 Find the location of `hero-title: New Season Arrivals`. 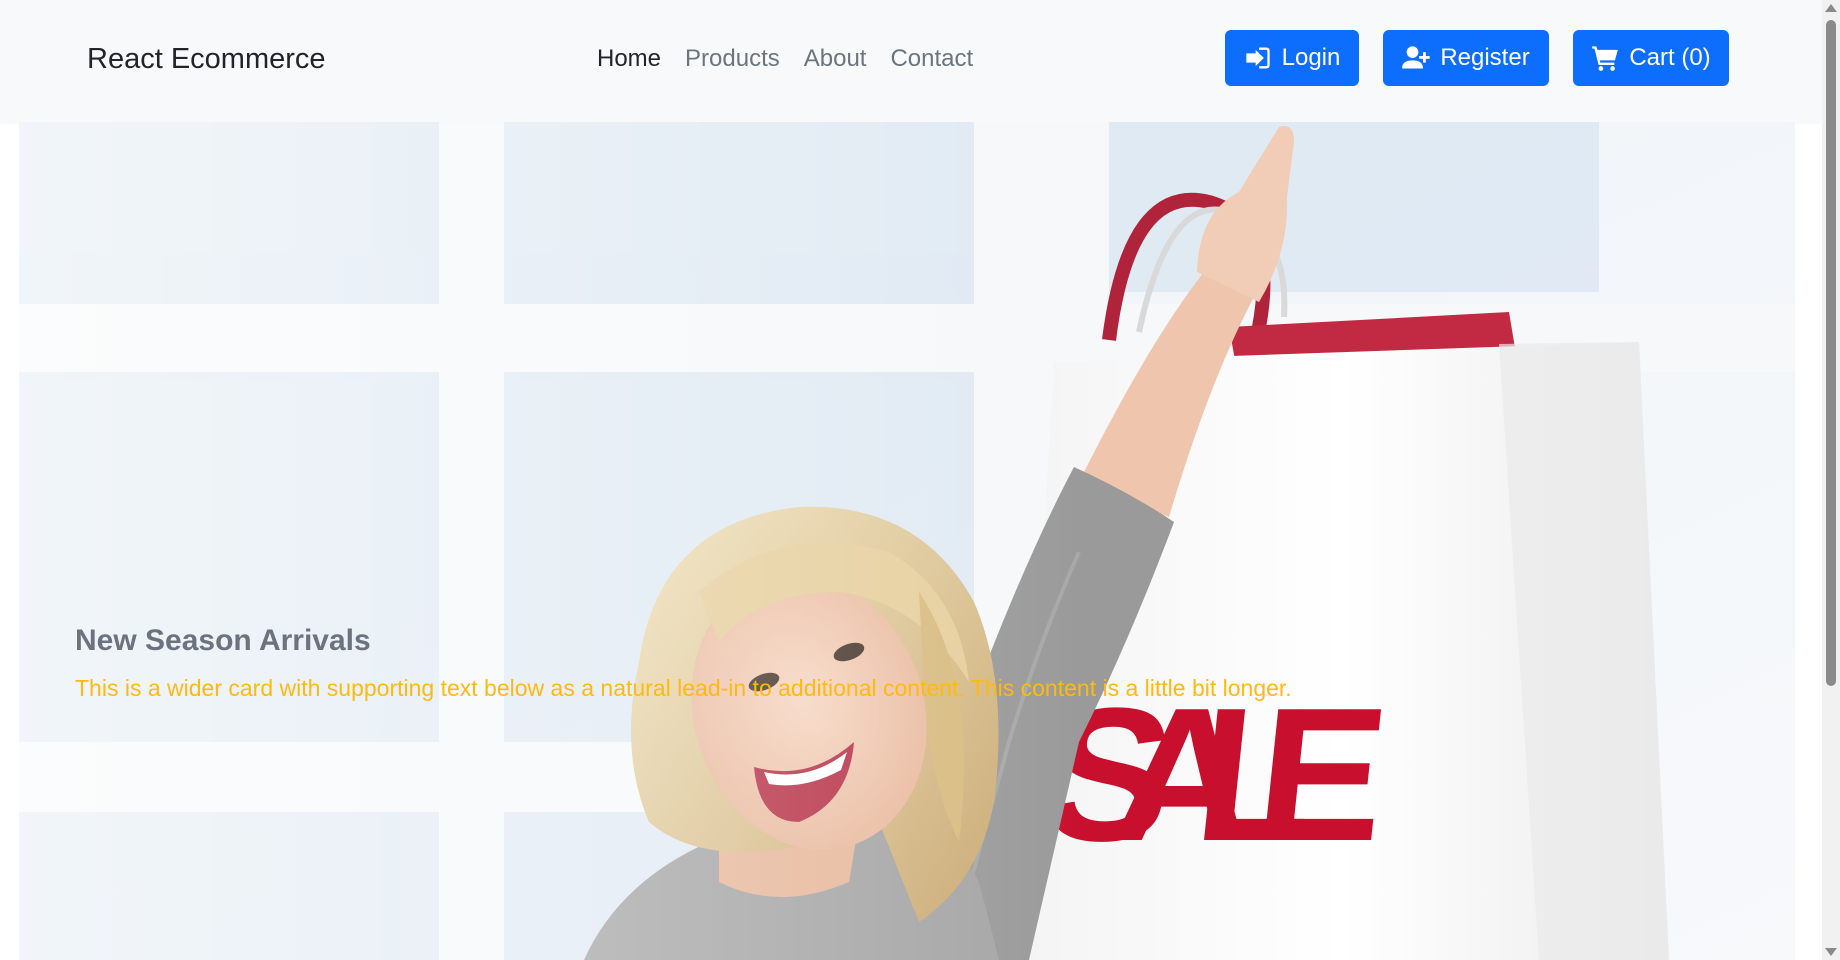

hero-title: New Season Arrivals is located at coordinates (223, 640).